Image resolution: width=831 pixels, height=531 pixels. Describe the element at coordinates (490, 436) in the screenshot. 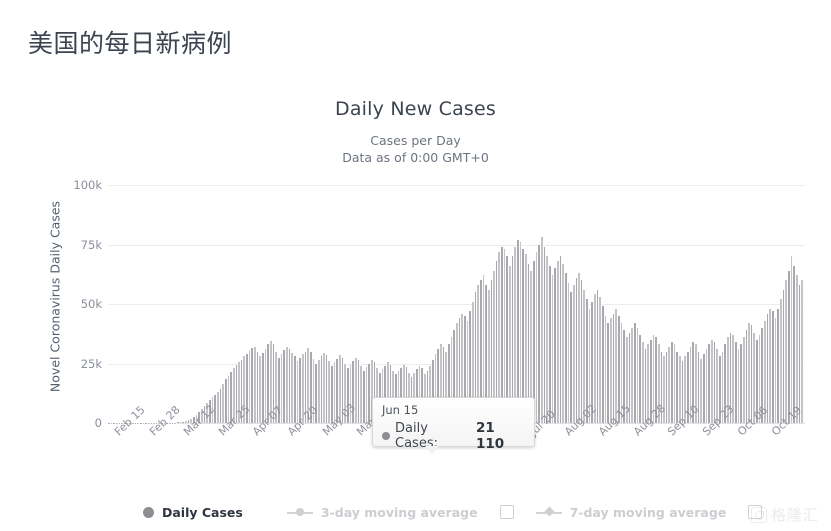

I see `tooltip-series-value: 21 110` at that location.